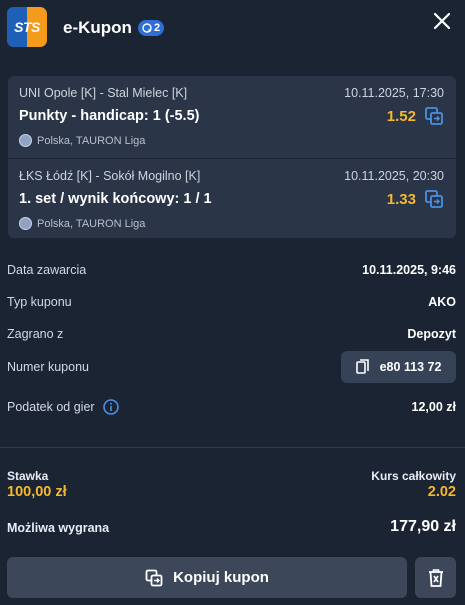 The image size is (465, 605). What do you see at coordinates (442, 302) in the screenshot?
I see `type-value: AKO` at bounding box center [442, 302].